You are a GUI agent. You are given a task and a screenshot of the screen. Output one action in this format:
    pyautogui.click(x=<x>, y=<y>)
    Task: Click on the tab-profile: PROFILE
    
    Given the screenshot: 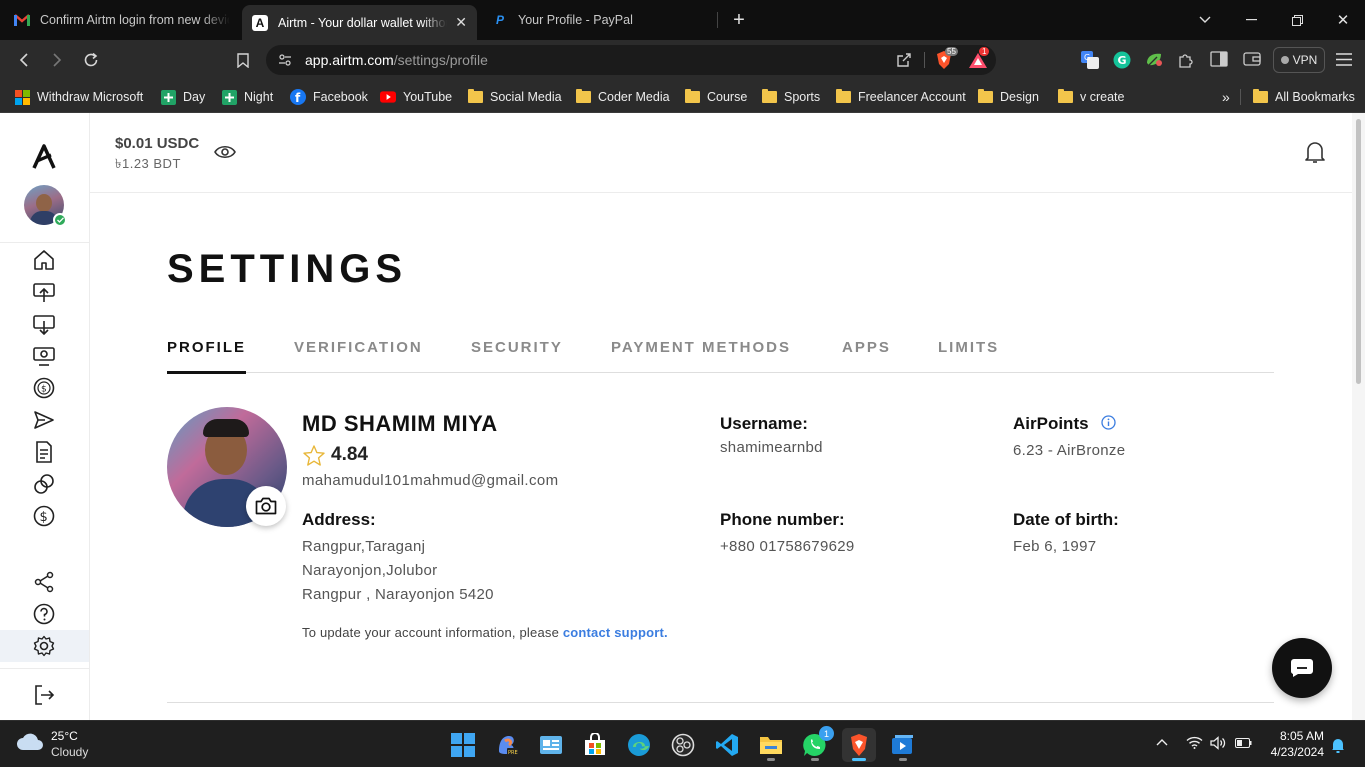 What is the action you would take?
    pyautogui.click(x=206, y=347)
    